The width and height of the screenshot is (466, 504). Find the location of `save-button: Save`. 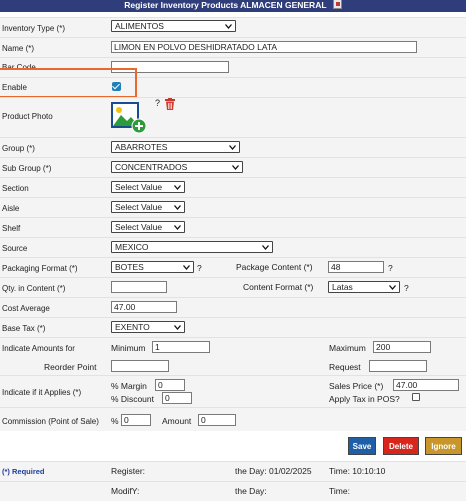

save-button: Save is located at coordinates (362, 446).